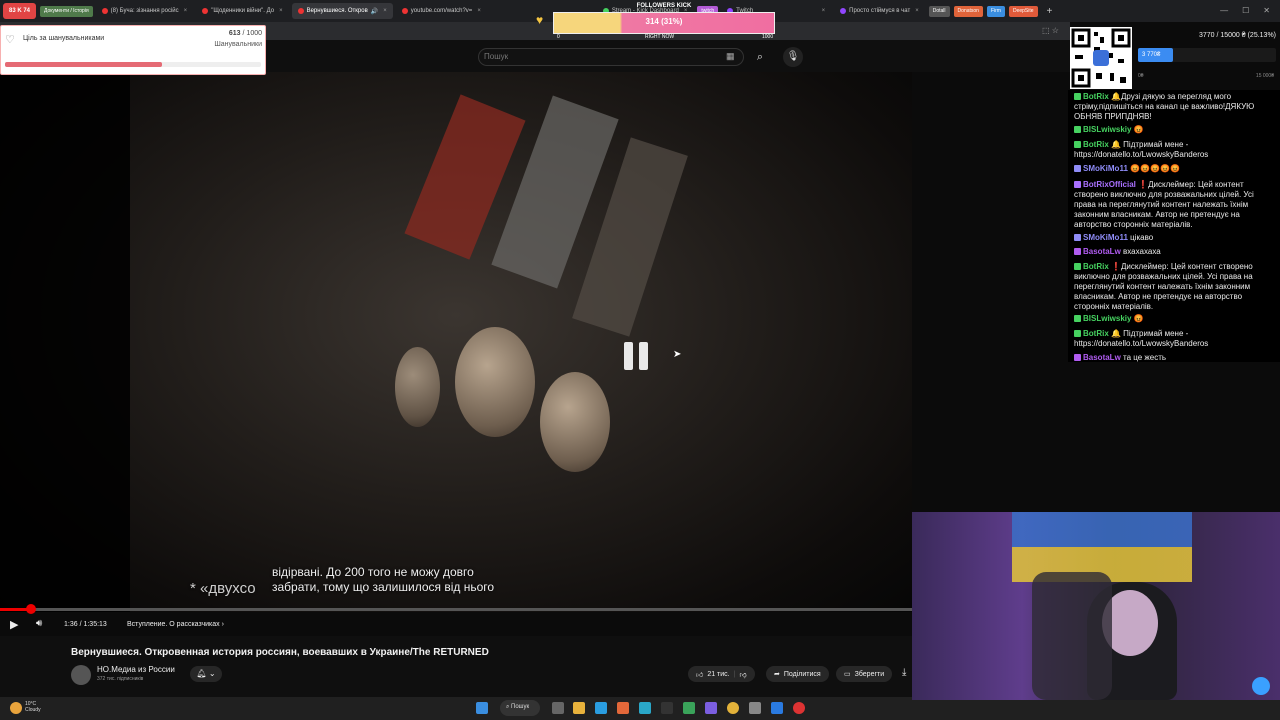 The image size is (1280, 720). I want to click on bookmark-chip: Firm, so click(995, 11).